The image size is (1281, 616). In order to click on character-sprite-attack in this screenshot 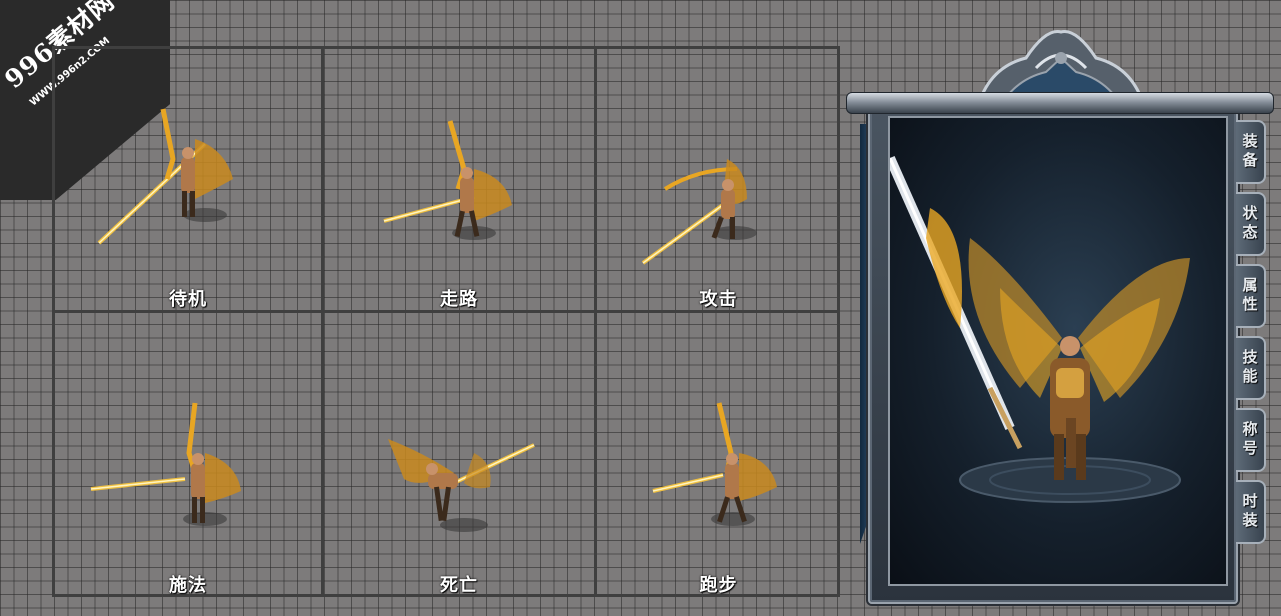, I will do `click(699, 212)`.